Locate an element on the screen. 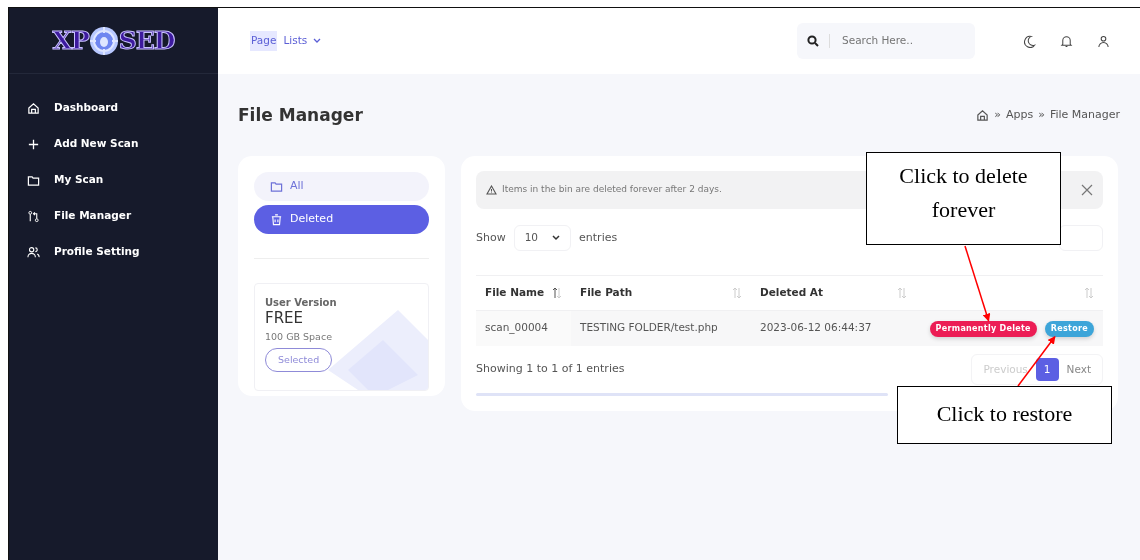  page-title: File Manager is located at coordinates (300, 115).